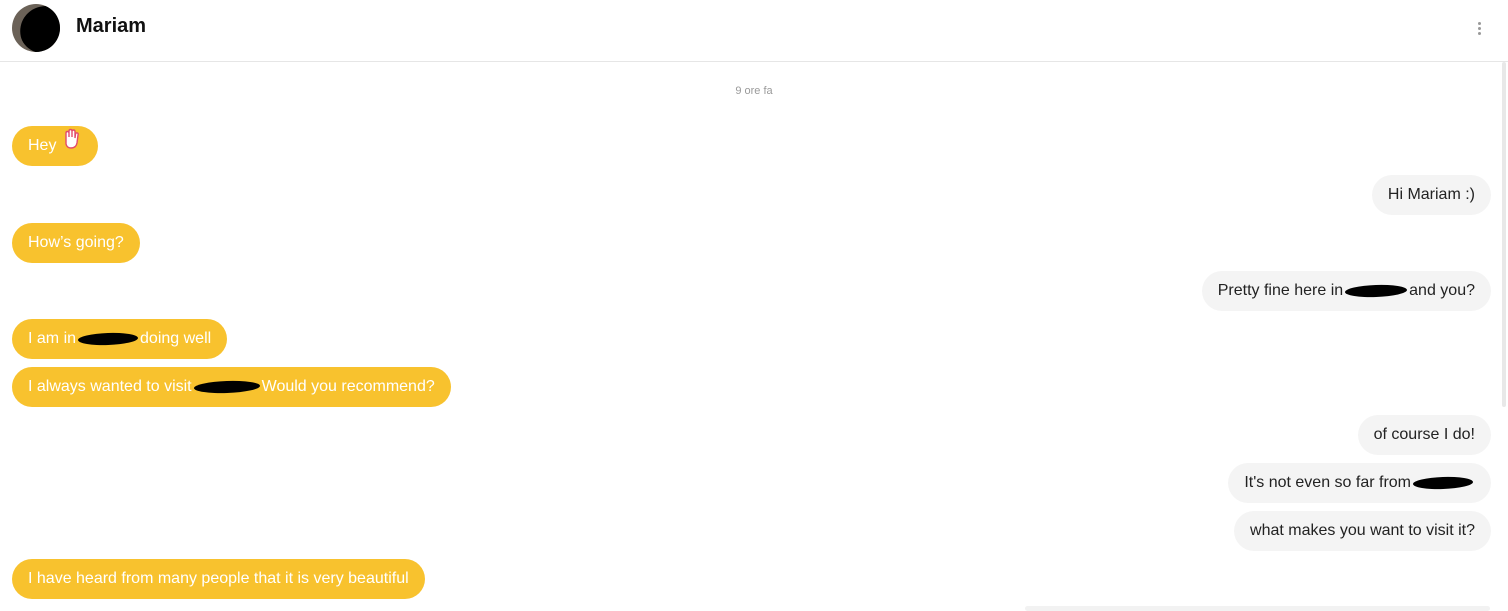 The height and width of the screenshot is (611, 1508). What do you see at coordinates (754, 91) in the screenshot?
I see `message-timestamp: 9 ore fa` at bounding box center [754, 91].